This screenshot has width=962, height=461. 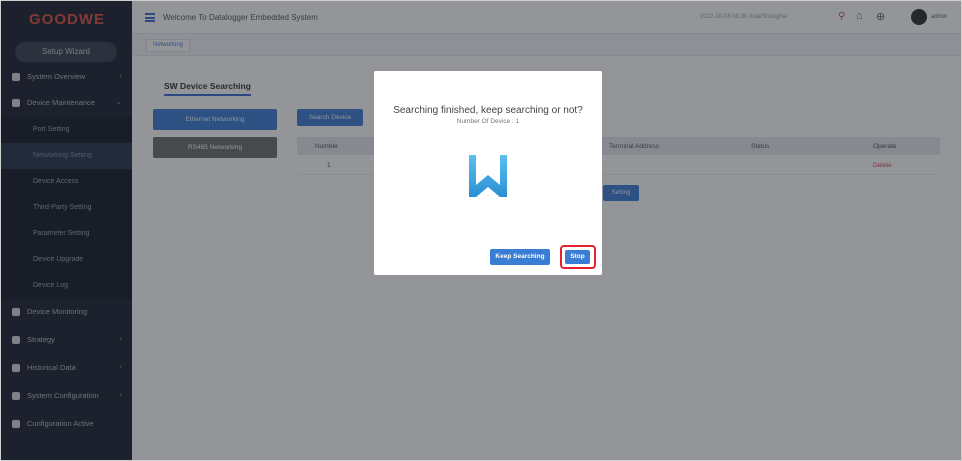 I want to click on w-logo-icon, so click(x=488, y=176).